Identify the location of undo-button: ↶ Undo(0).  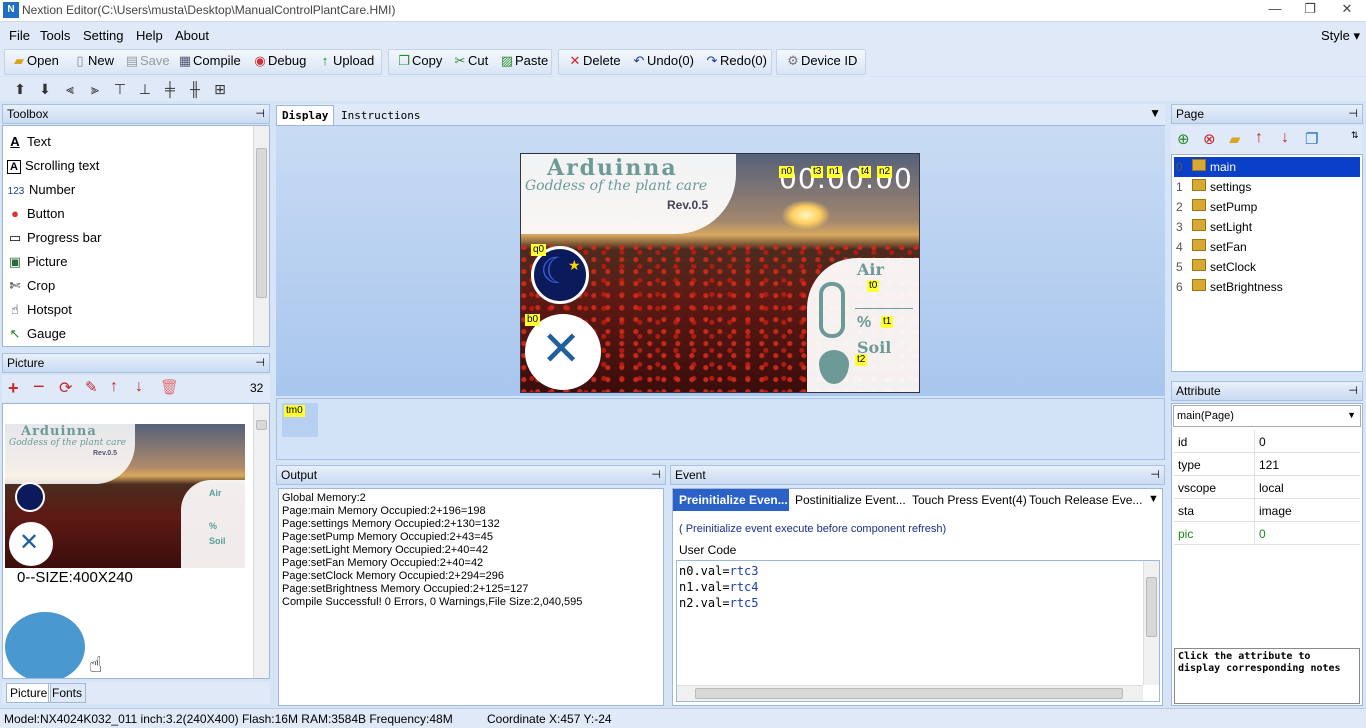
(662, 61).